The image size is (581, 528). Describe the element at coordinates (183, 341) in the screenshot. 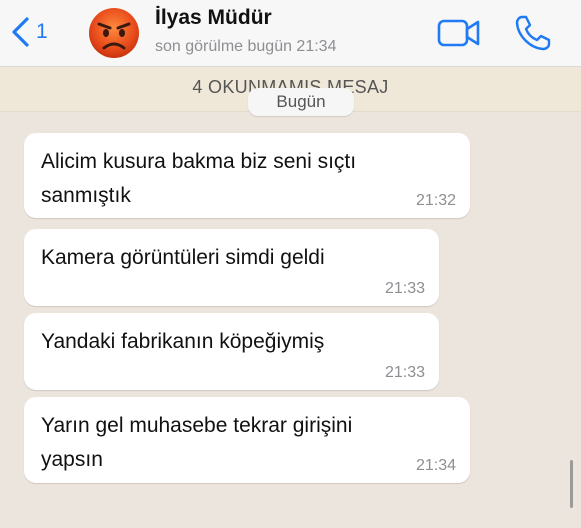

I see `message-text: Yandaki fabrikanın köpeğiymiş` at that location.